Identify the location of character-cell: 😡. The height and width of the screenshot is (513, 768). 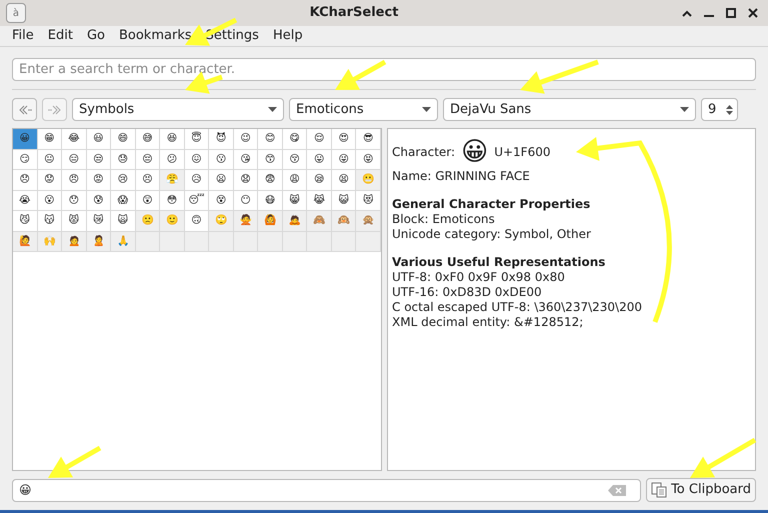
(99, 180).